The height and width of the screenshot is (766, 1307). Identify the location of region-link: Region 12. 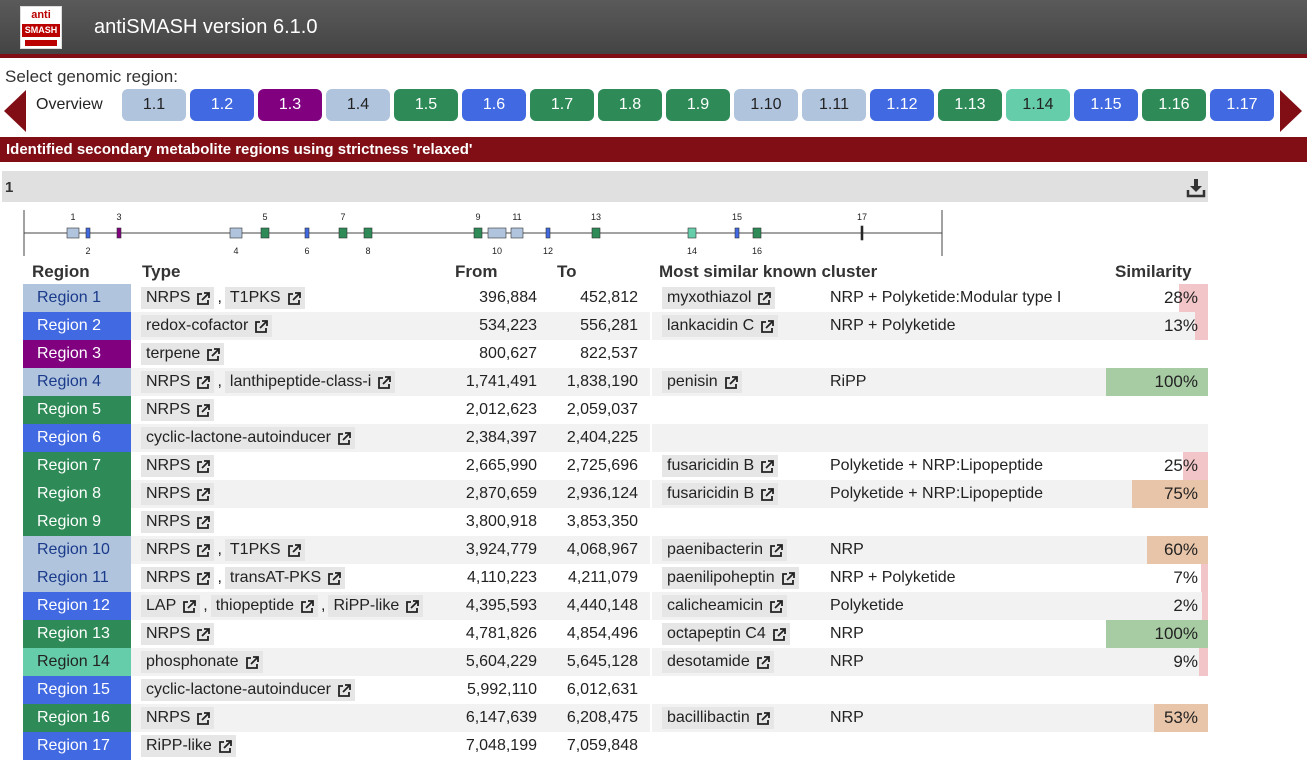
(77, 606).